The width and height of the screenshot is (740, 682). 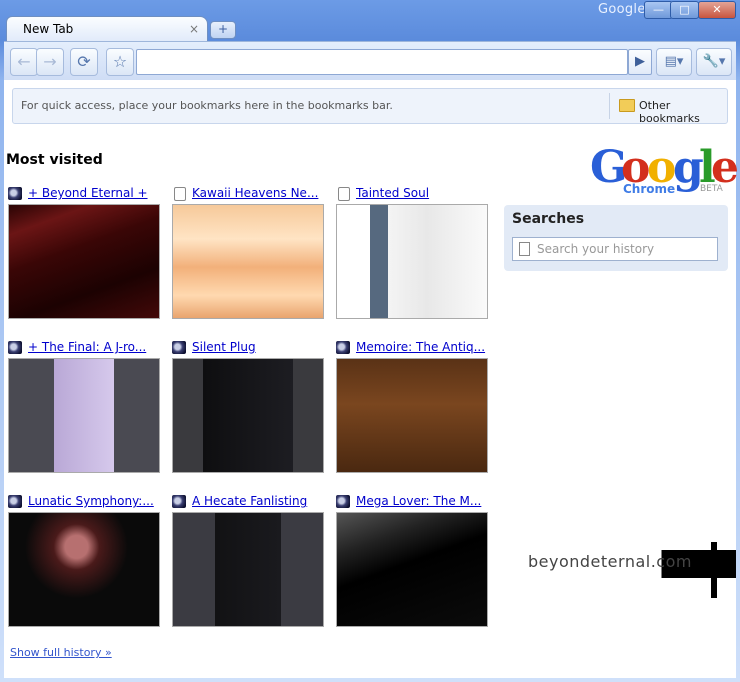 I want to click on search-placeholder: Search your history, so click(x=596, y=249).